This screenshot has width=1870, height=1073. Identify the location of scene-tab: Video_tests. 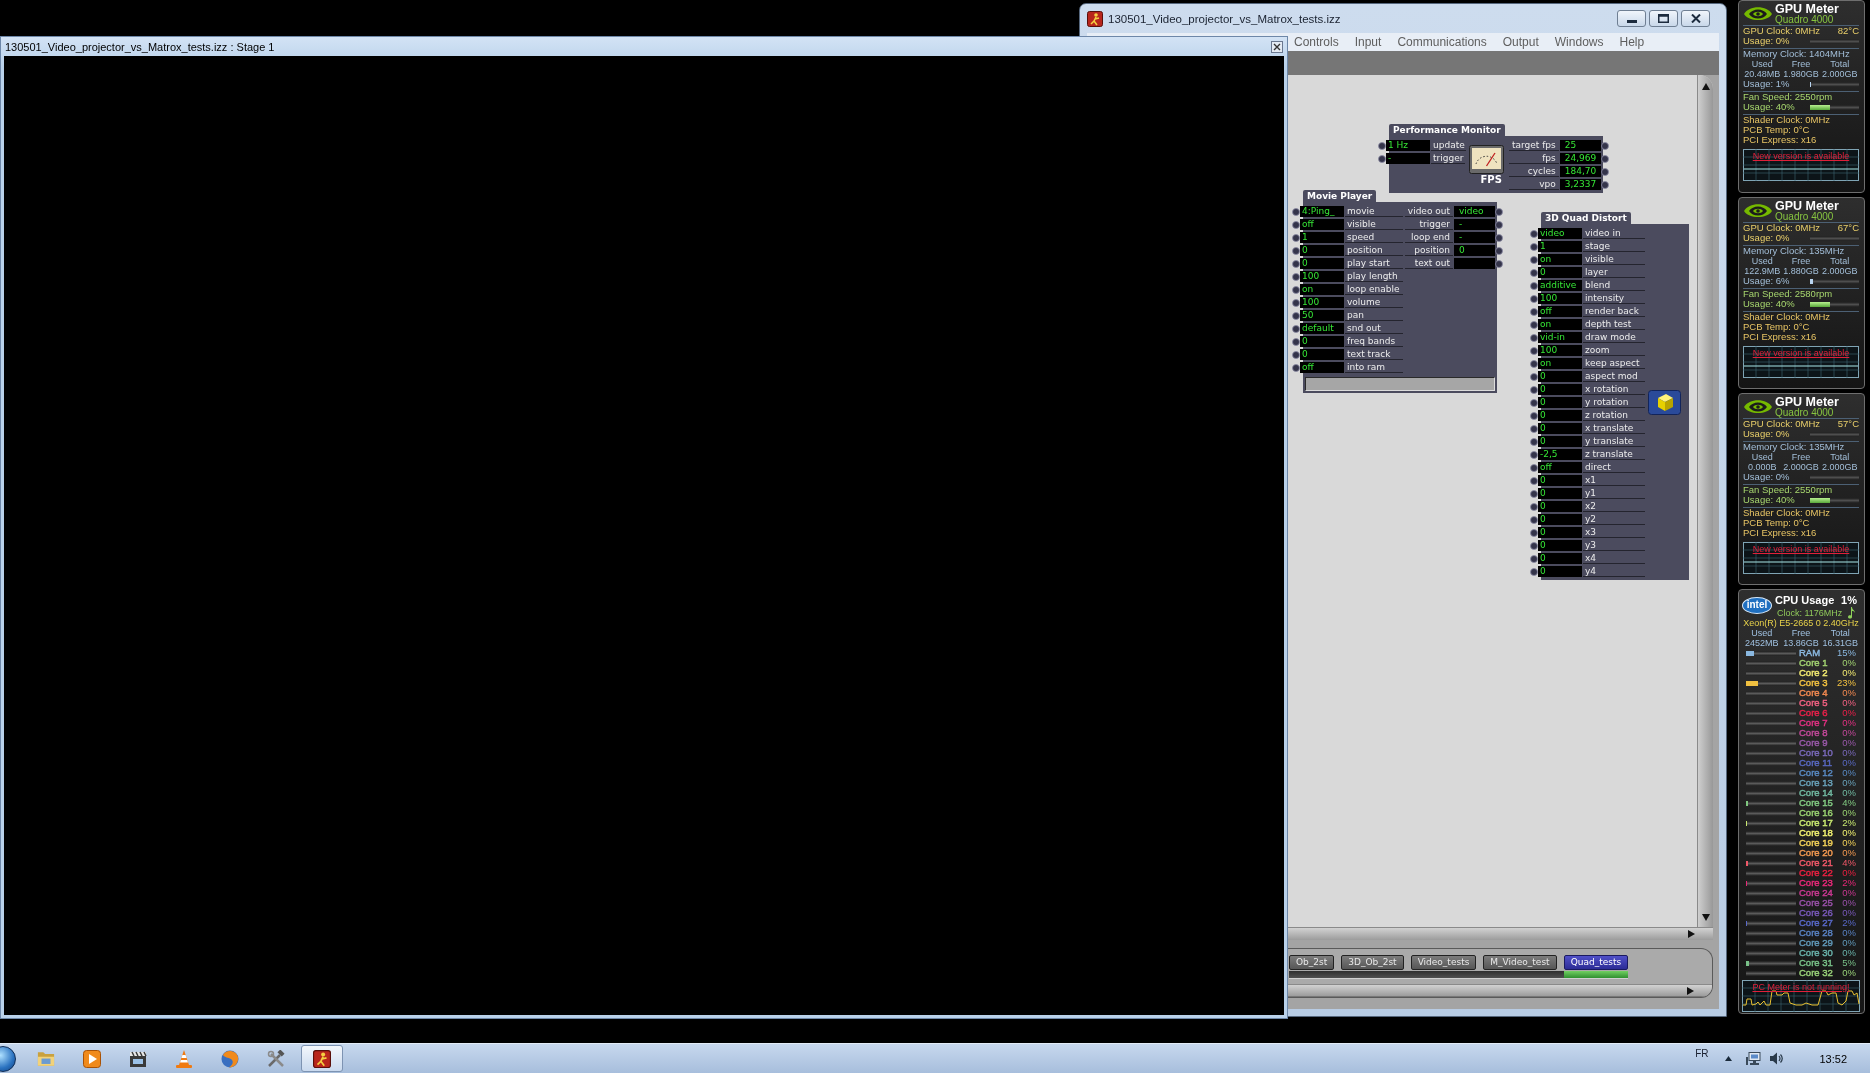
(1443, 962).